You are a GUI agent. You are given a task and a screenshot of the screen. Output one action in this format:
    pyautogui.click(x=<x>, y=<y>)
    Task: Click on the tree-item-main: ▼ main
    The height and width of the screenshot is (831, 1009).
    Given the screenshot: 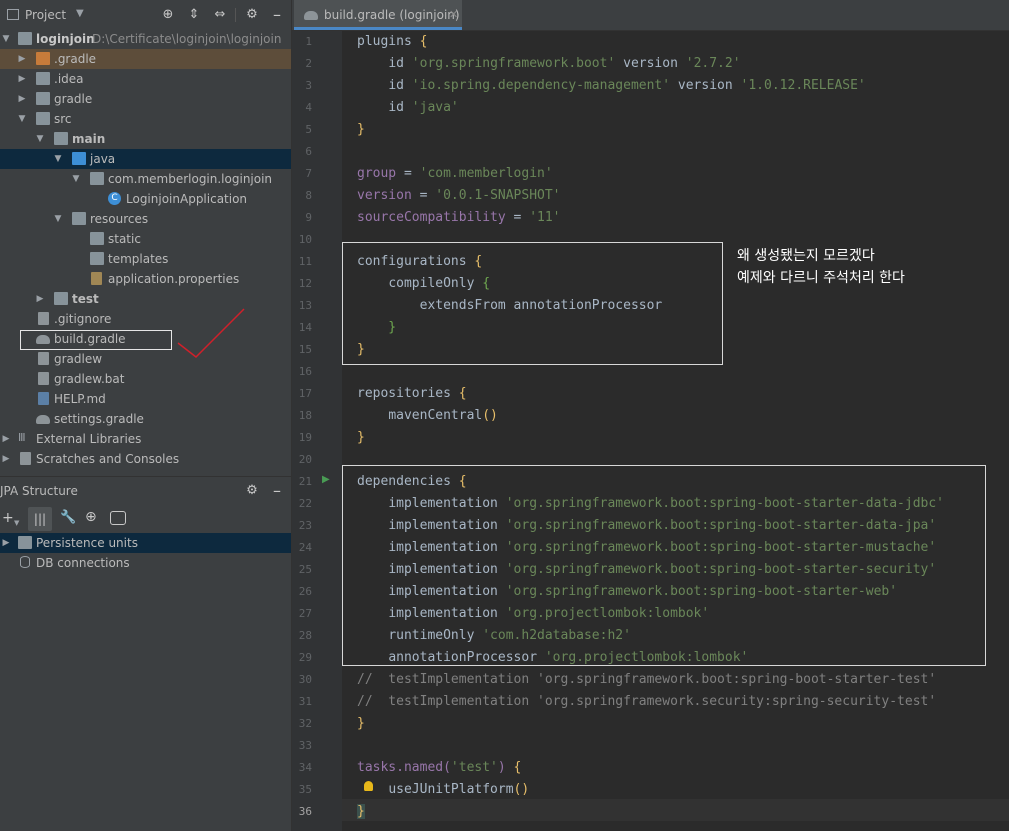 What is the action you would take?
    pyautogui.click(x=146, y=139)
    